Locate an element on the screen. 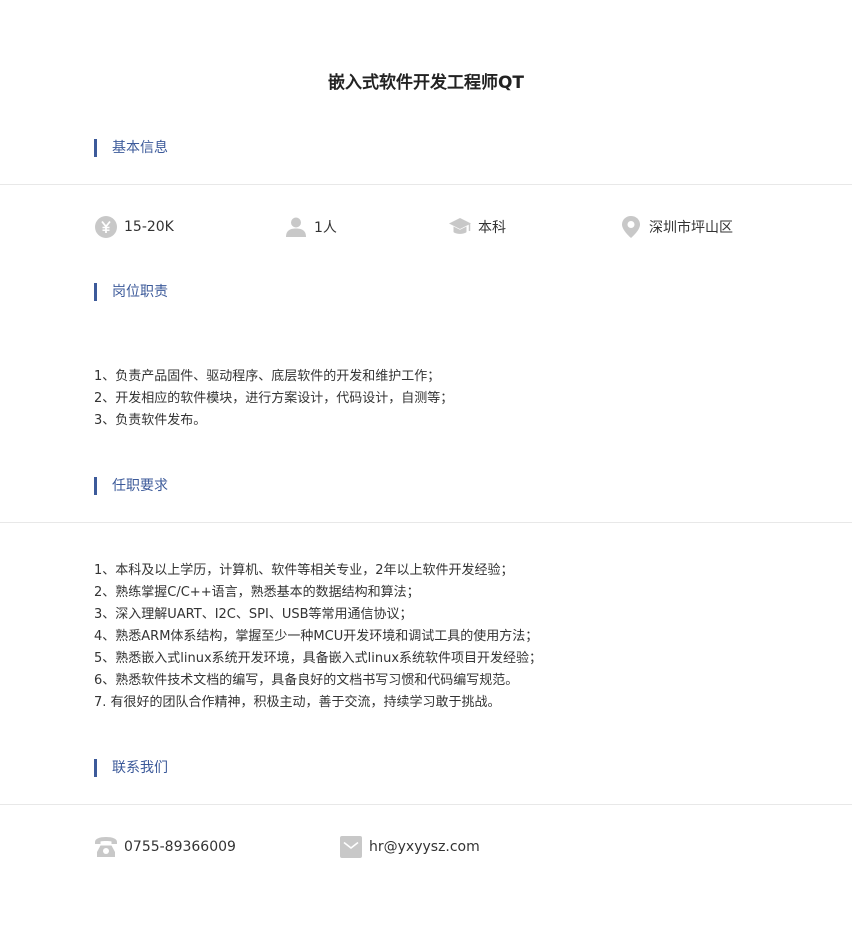 The height and width of the screenshot is (935, 852). list-item: 1、负责产品固件、驱动程序、底层软件的开发和维护工作； is located at coordinates (267, 376).